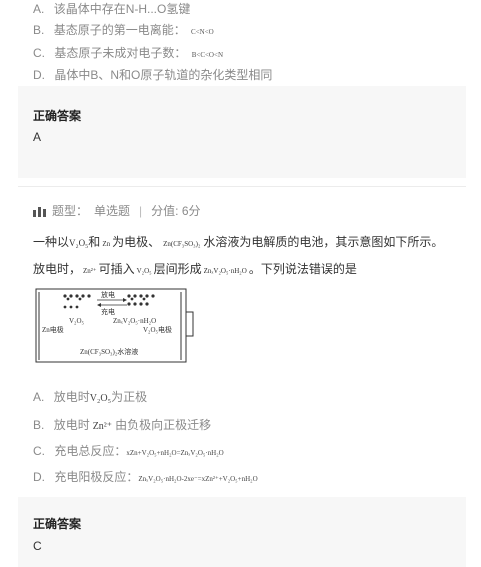  Describe the element at coordinates (163, 75) in the screenshot. I see `option-text: 晶体中B、N和O原子轨道的杂化类型相同` at that location.